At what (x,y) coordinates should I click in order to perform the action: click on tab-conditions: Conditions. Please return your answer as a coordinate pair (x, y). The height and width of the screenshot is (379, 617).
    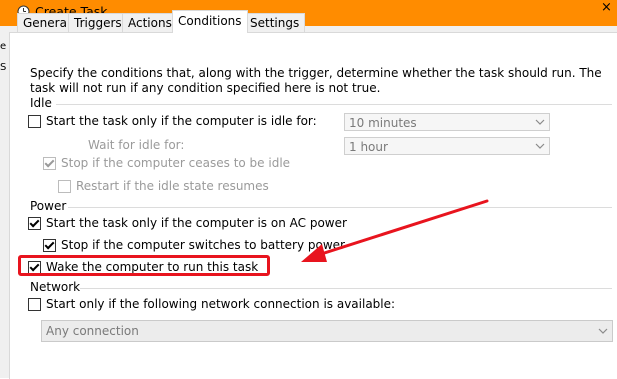
    Looking at the image, I should click on (210, 21).